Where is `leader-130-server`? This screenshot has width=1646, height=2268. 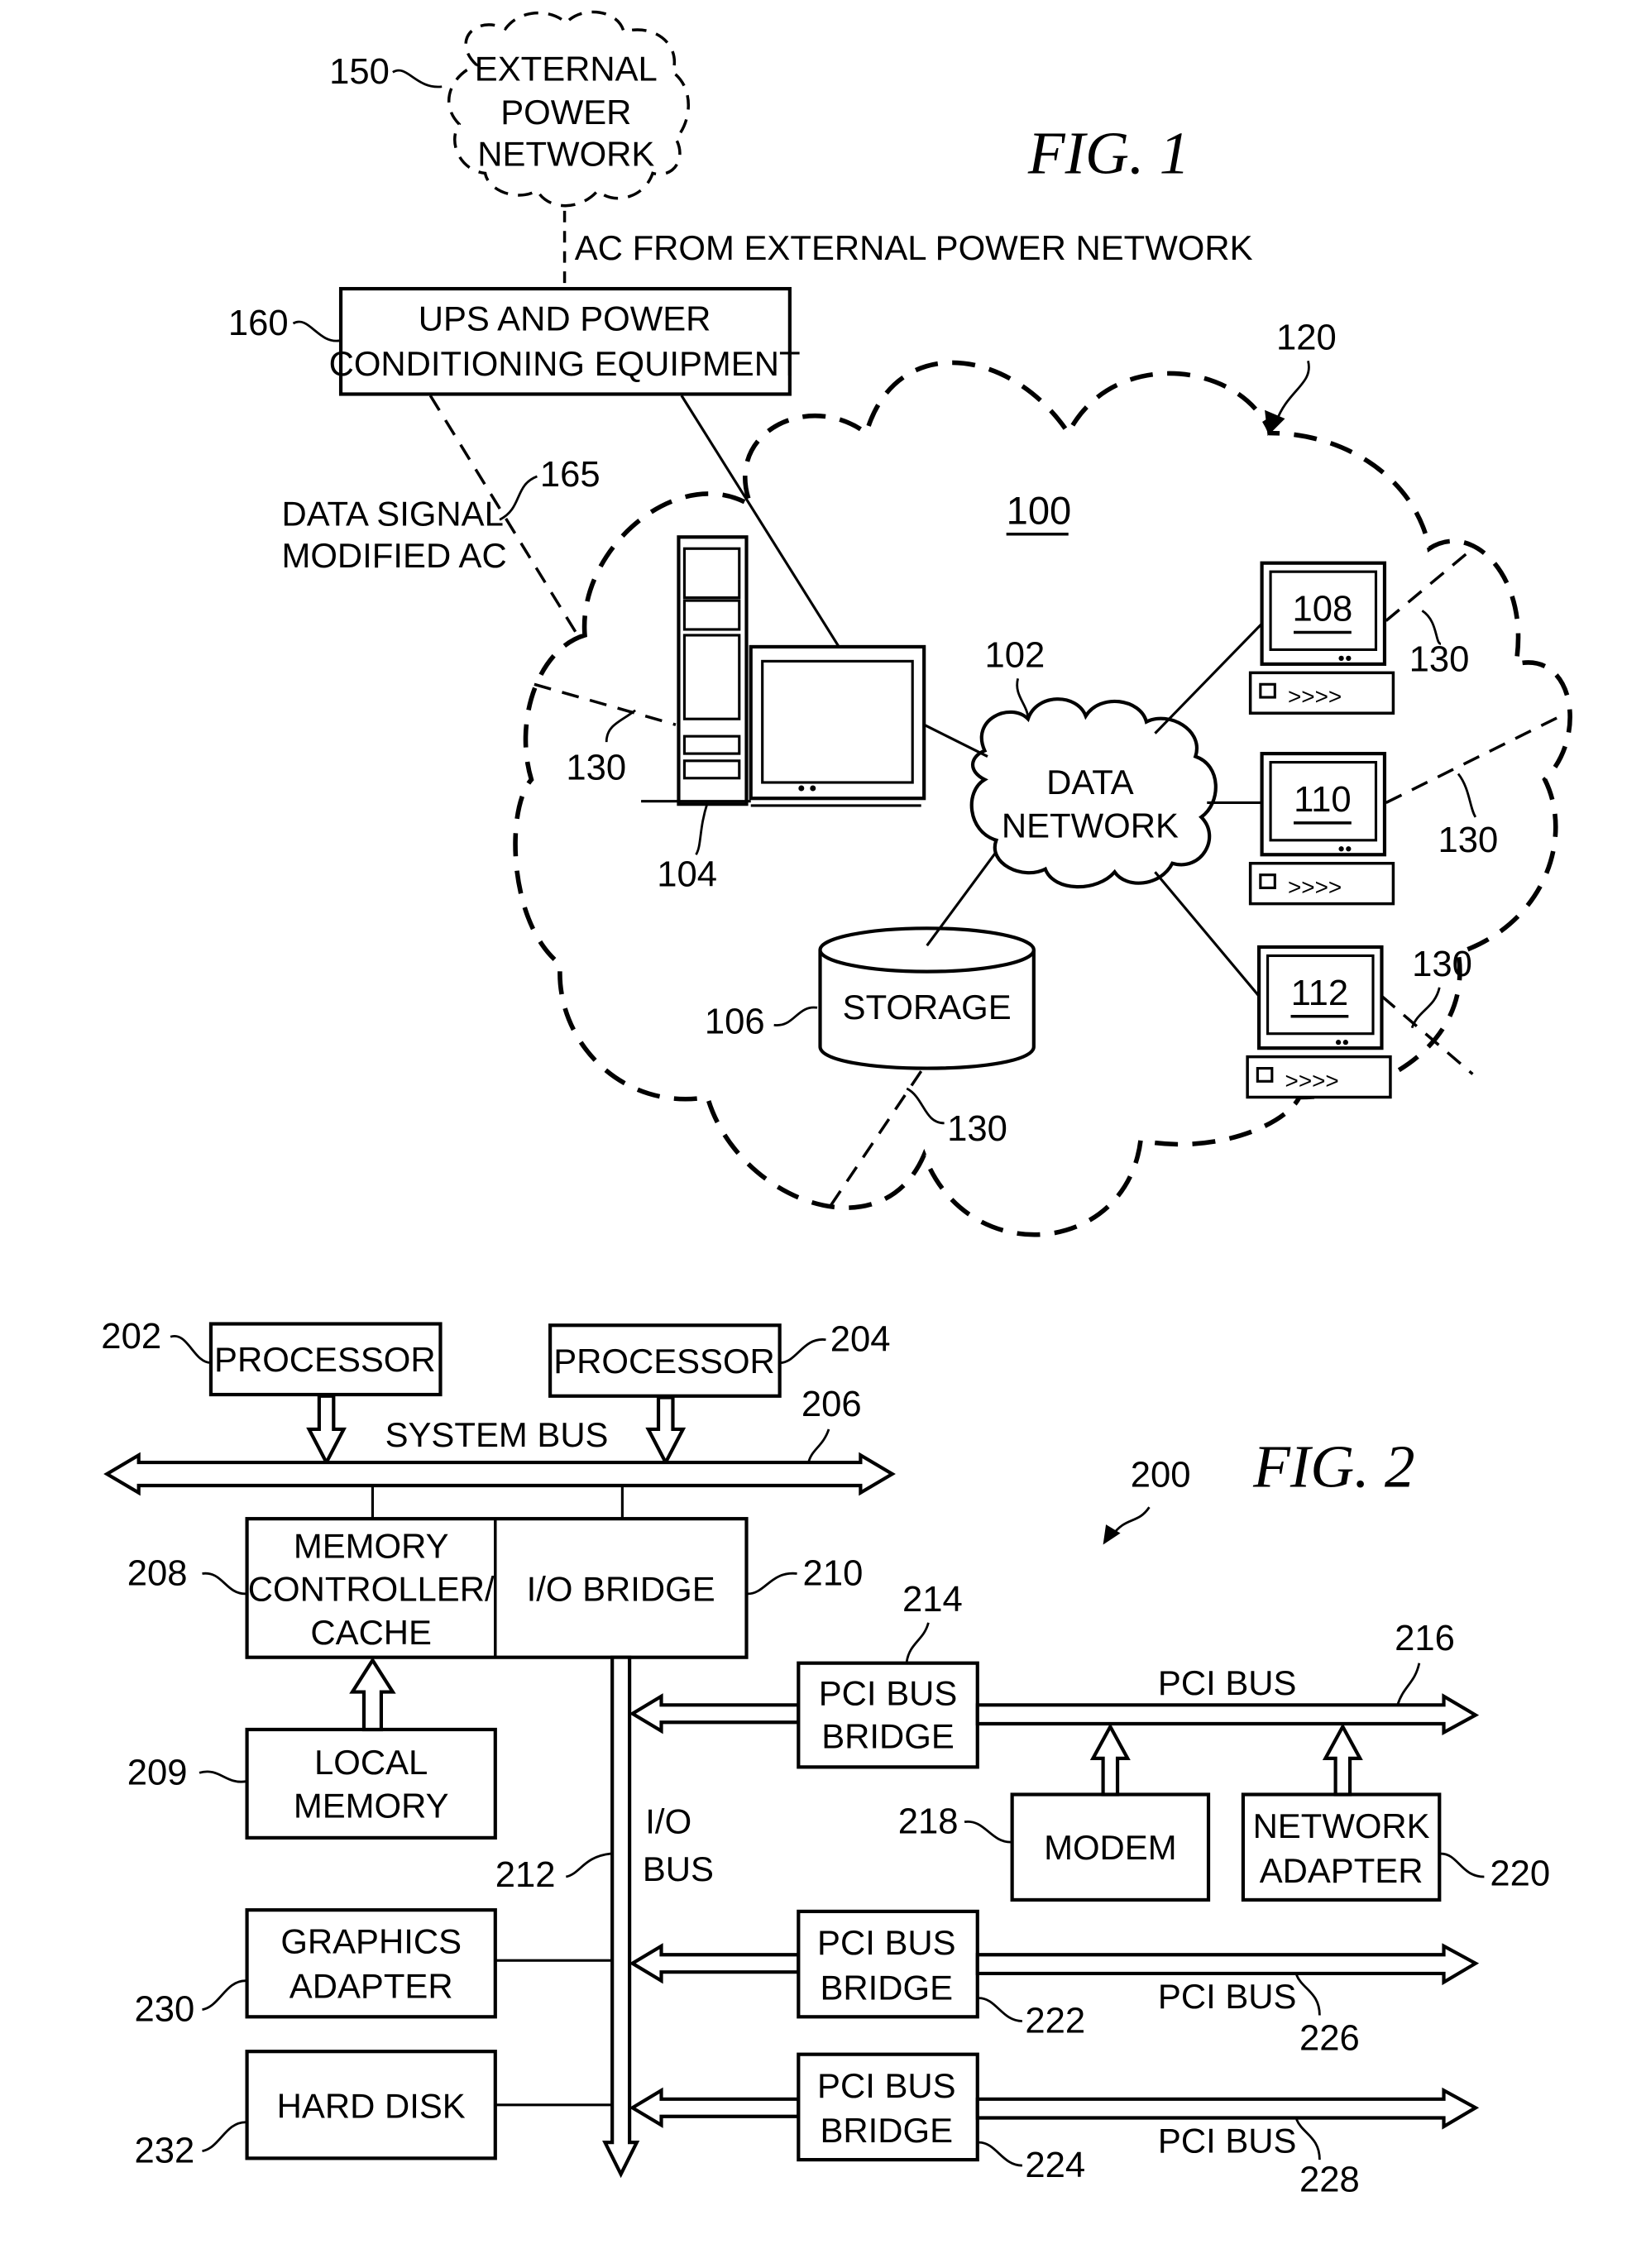 leader-130-server is located at coordinates (620, 726).